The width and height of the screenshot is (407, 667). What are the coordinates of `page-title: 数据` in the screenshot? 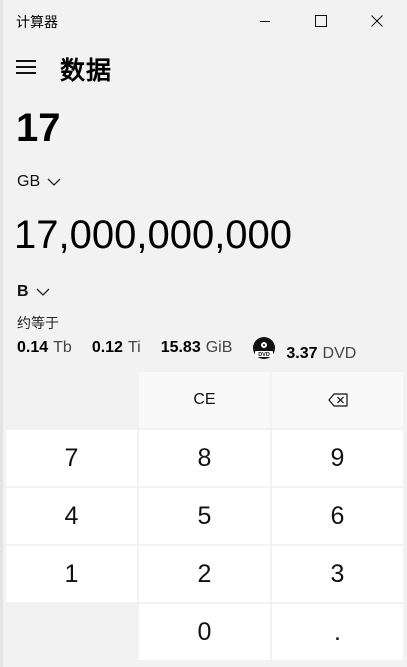 It's located at (86, 71).